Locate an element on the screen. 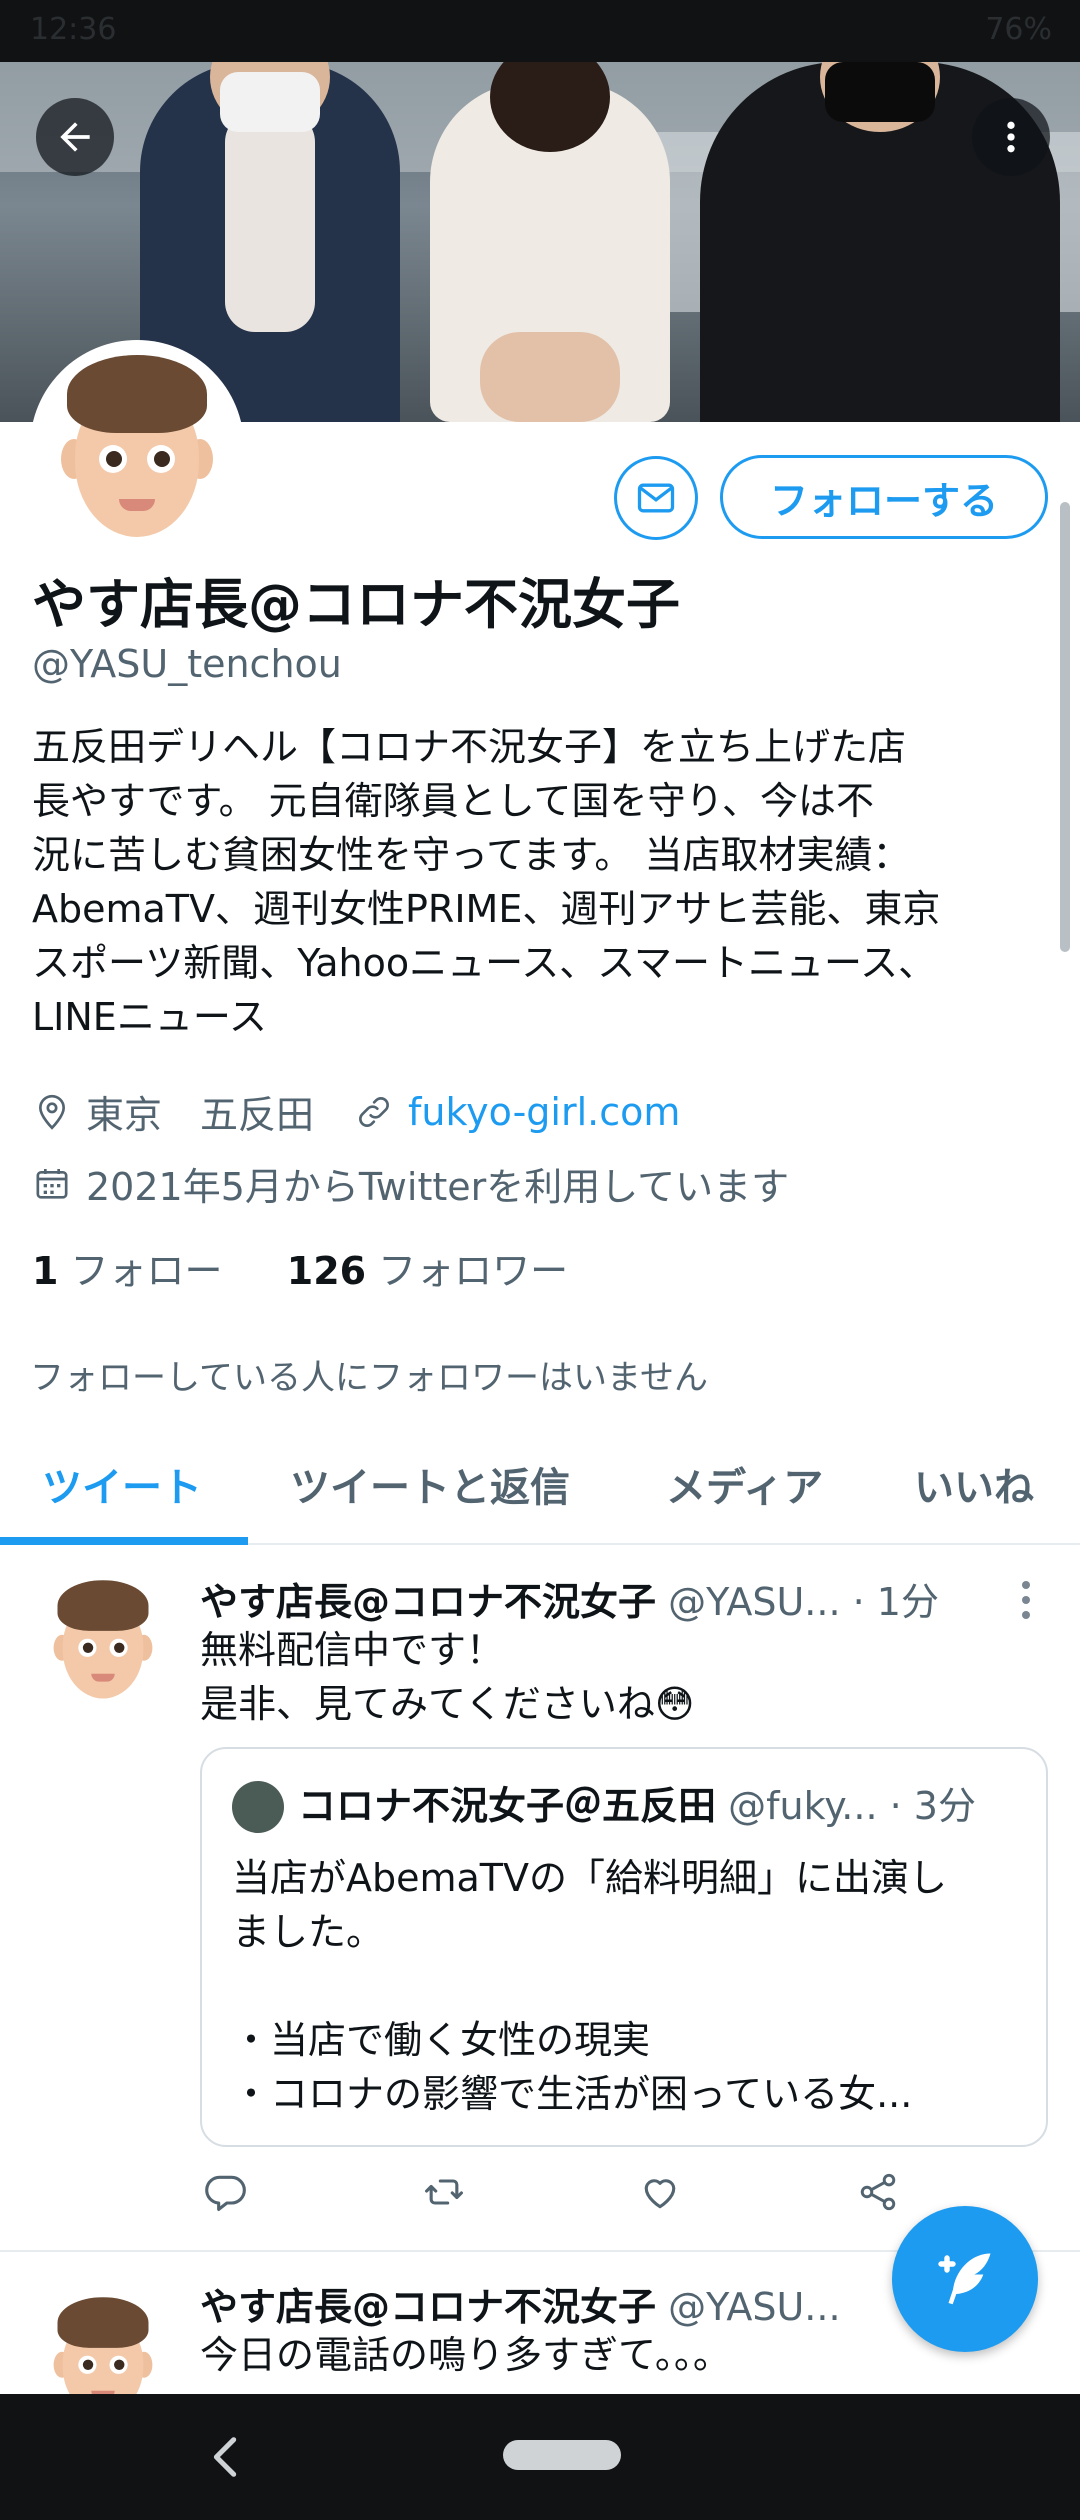  status-time: 12:36 is located at coordinates (73, 29).